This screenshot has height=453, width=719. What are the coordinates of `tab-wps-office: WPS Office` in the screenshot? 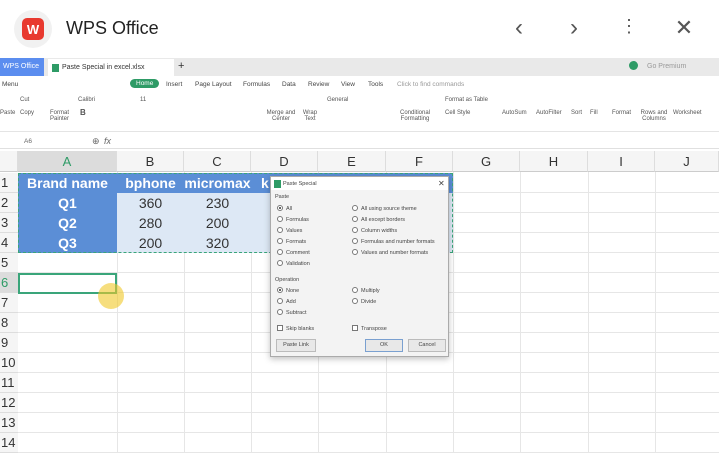 It's located at (22, 67).